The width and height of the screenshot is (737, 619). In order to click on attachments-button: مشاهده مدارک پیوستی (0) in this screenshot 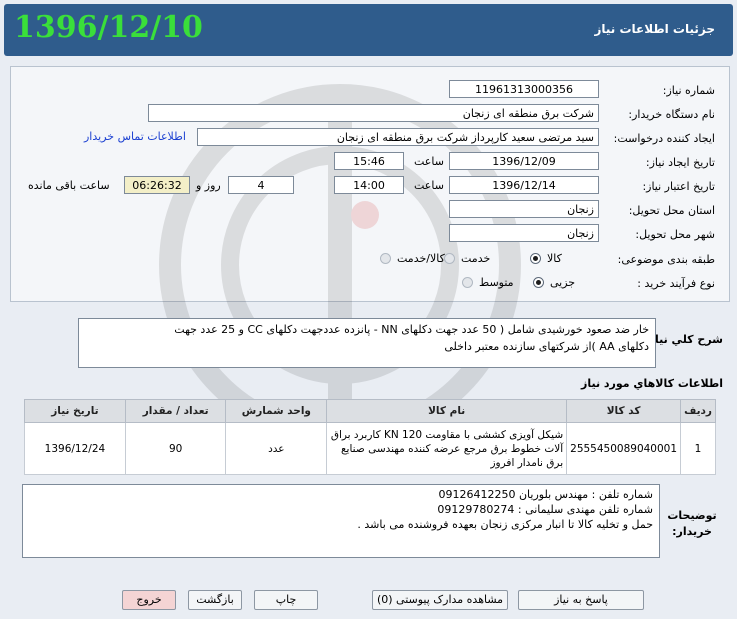, I will do `click(440, 600)`.